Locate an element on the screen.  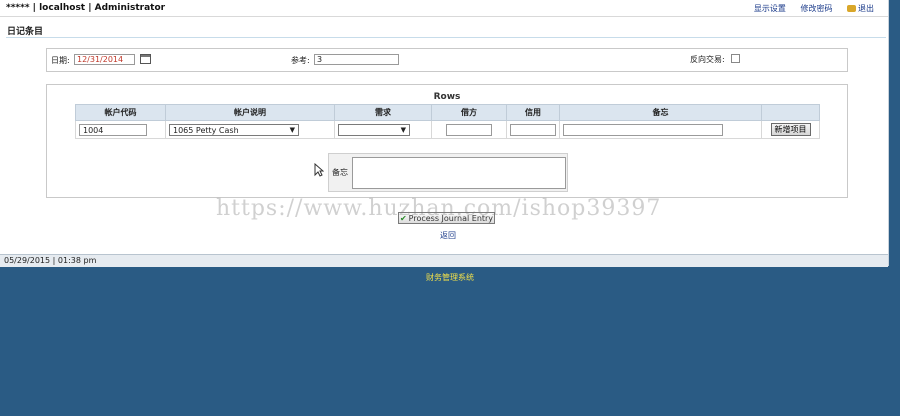
page-title: 日记条目 is located at coordinates (25, 32).